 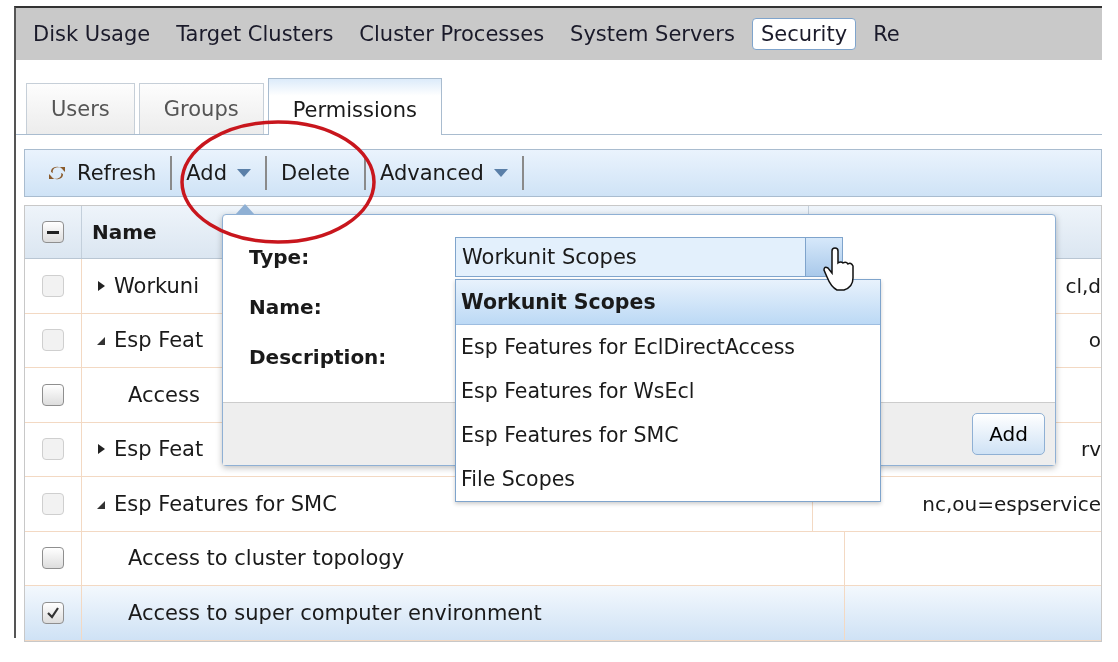 I want to click on row-name: Workuni, so click(x=156, y=285).